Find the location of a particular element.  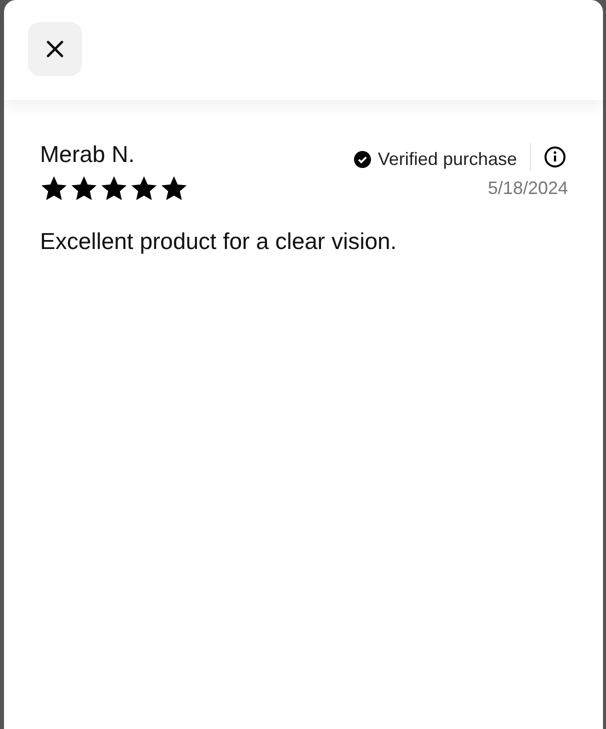

info-icon is located at coordinates (555, 157).